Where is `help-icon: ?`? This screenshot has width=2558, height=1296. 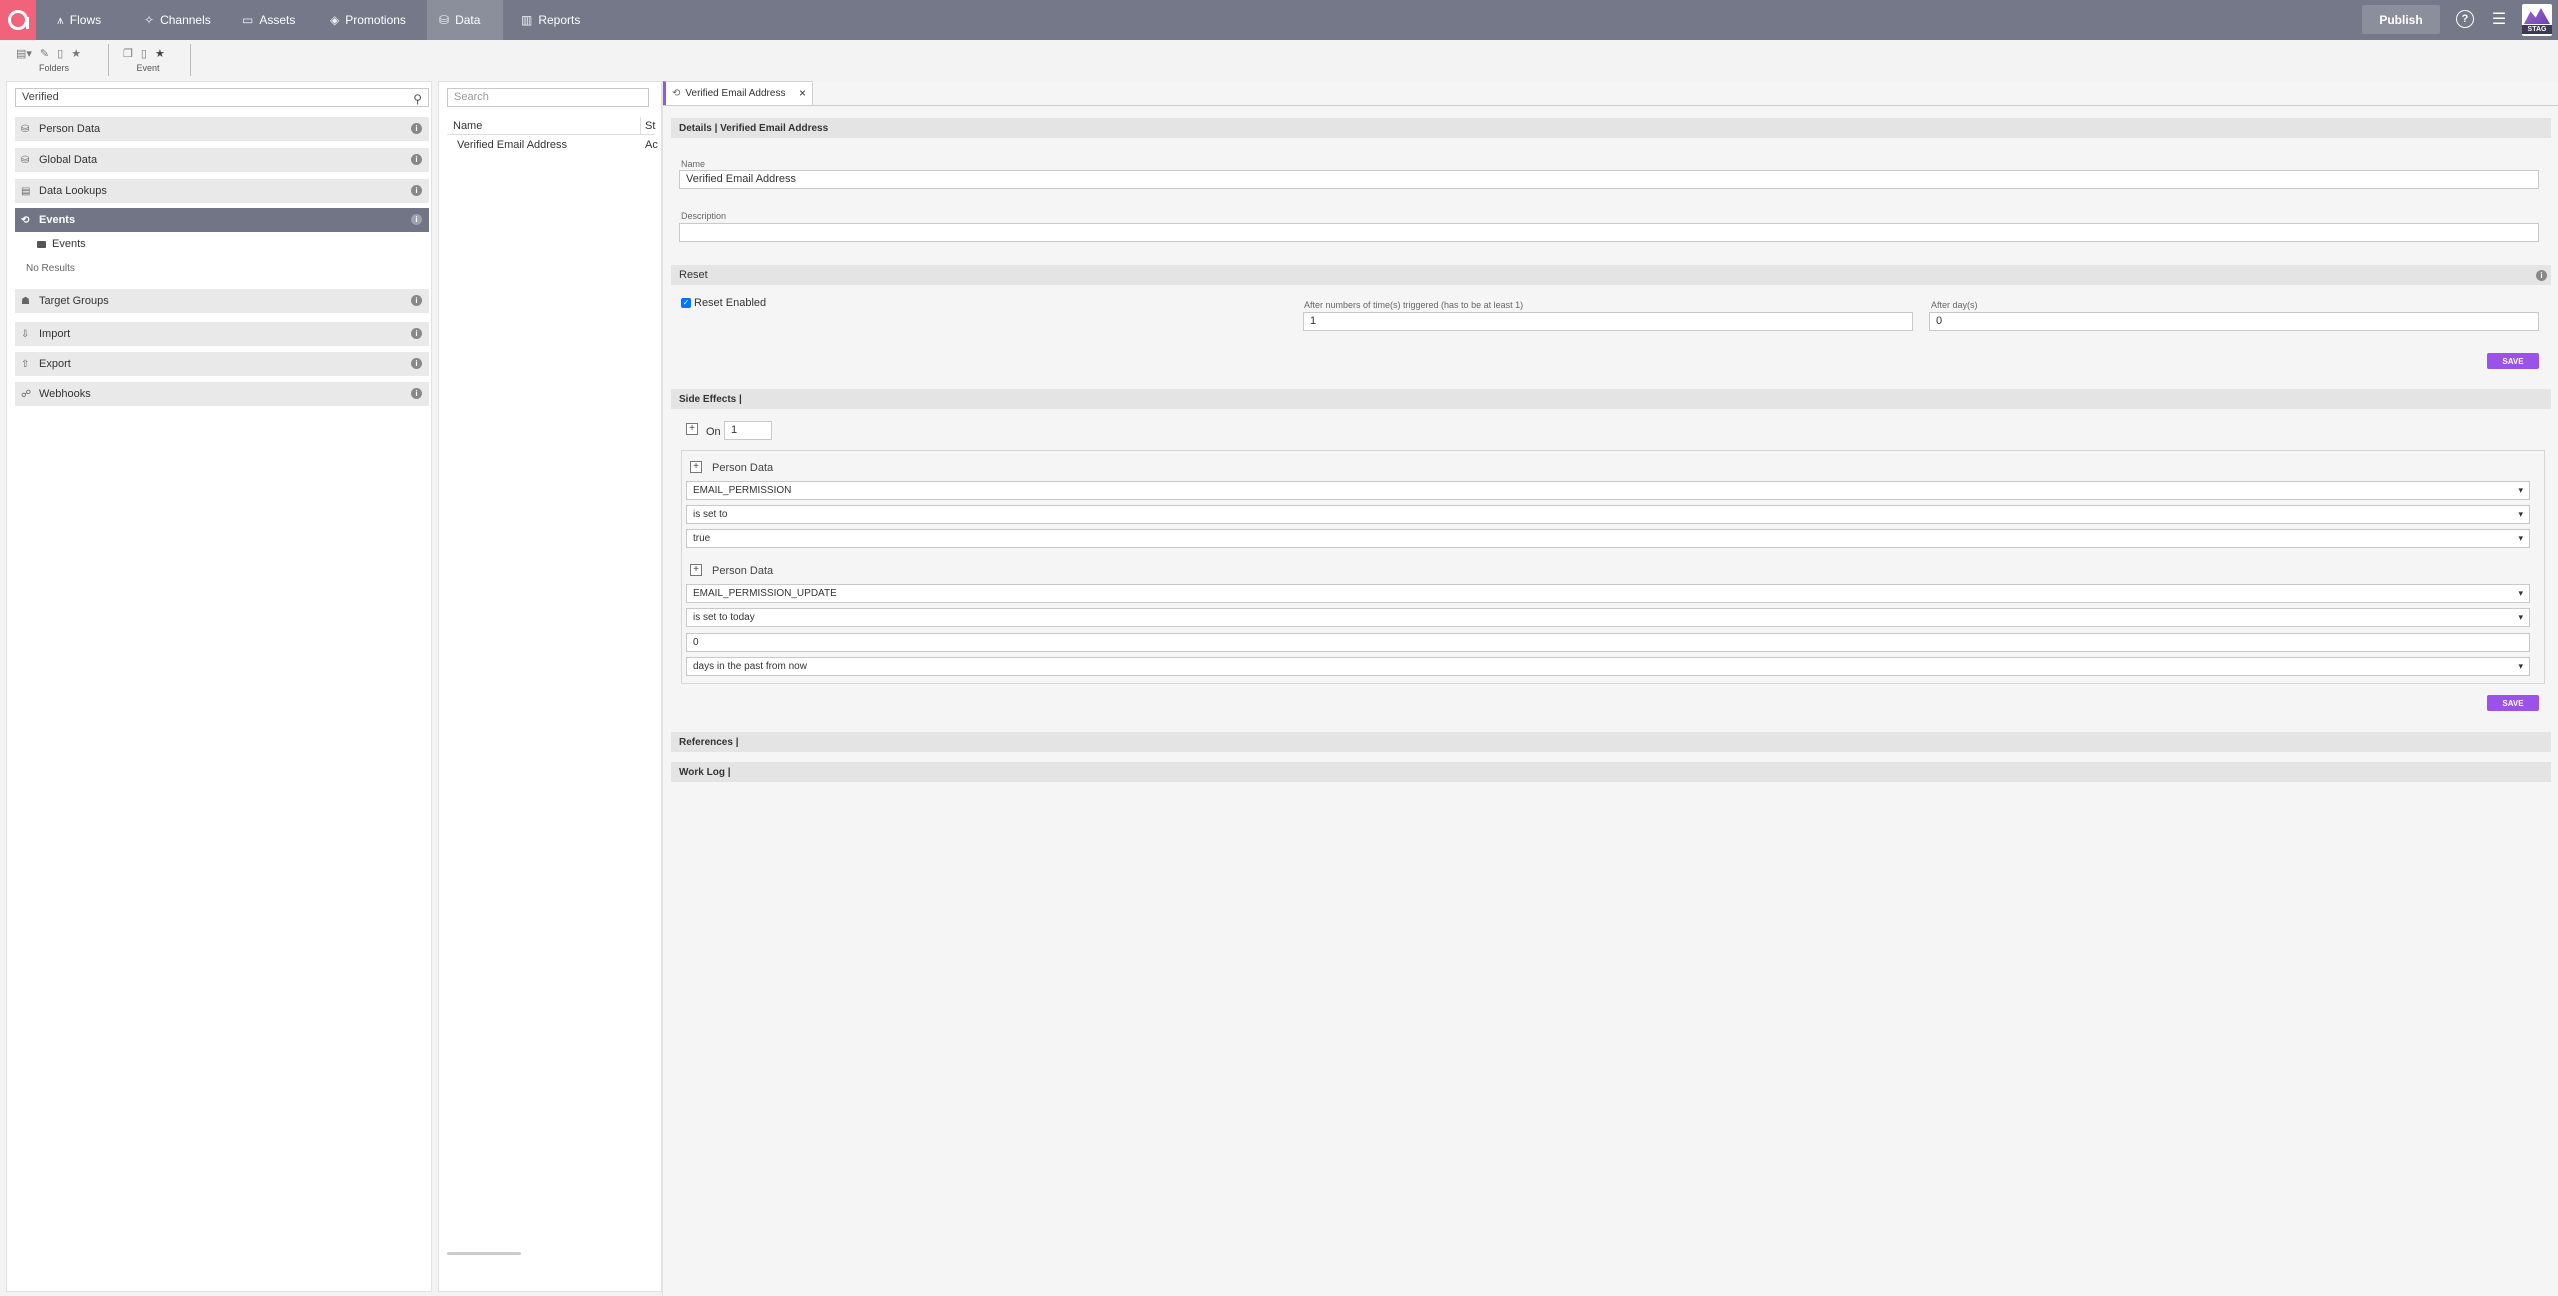
help-icon: ? is located at coordinates (2465, 19).